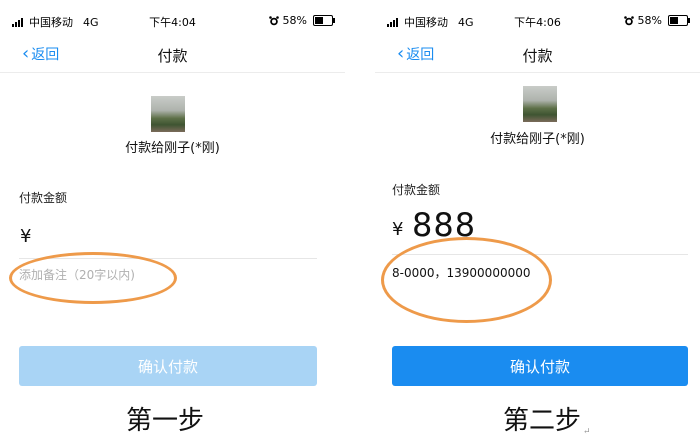  I want to click on step2-caption-text: 第二步, so click(542, 421).